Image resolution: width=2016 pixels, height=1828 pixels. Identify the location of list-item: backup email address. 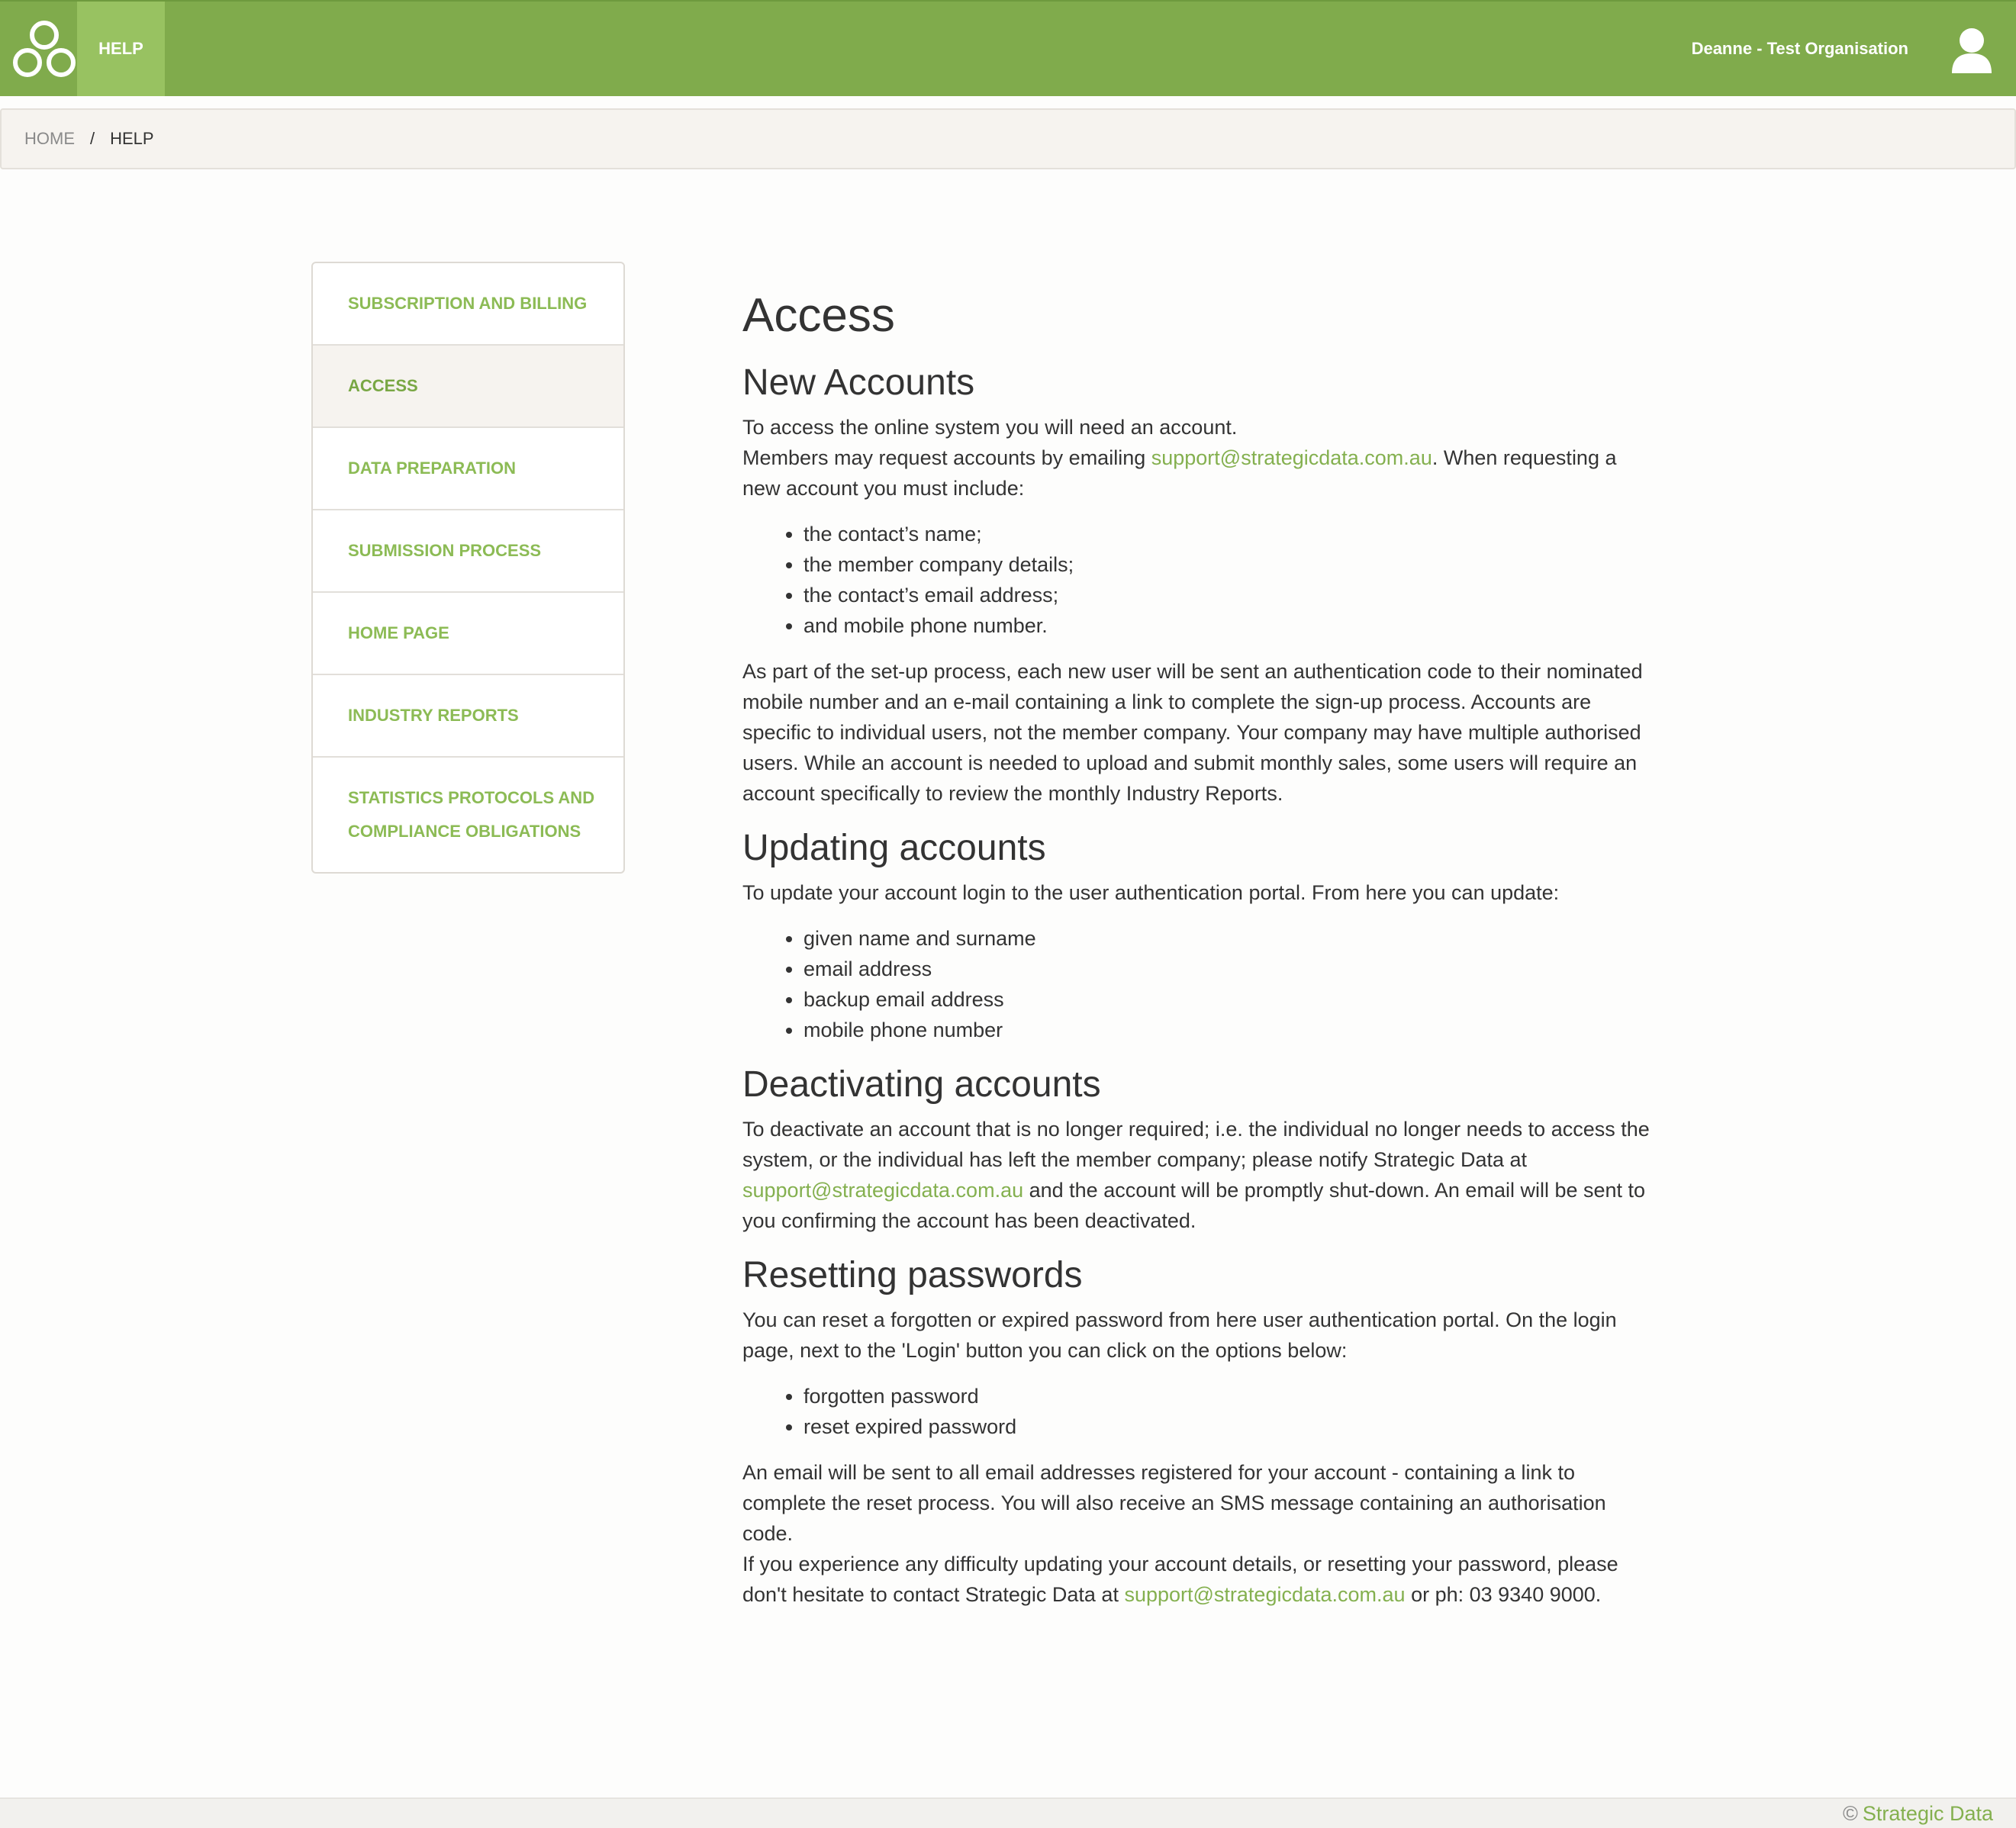
(1231, 999).